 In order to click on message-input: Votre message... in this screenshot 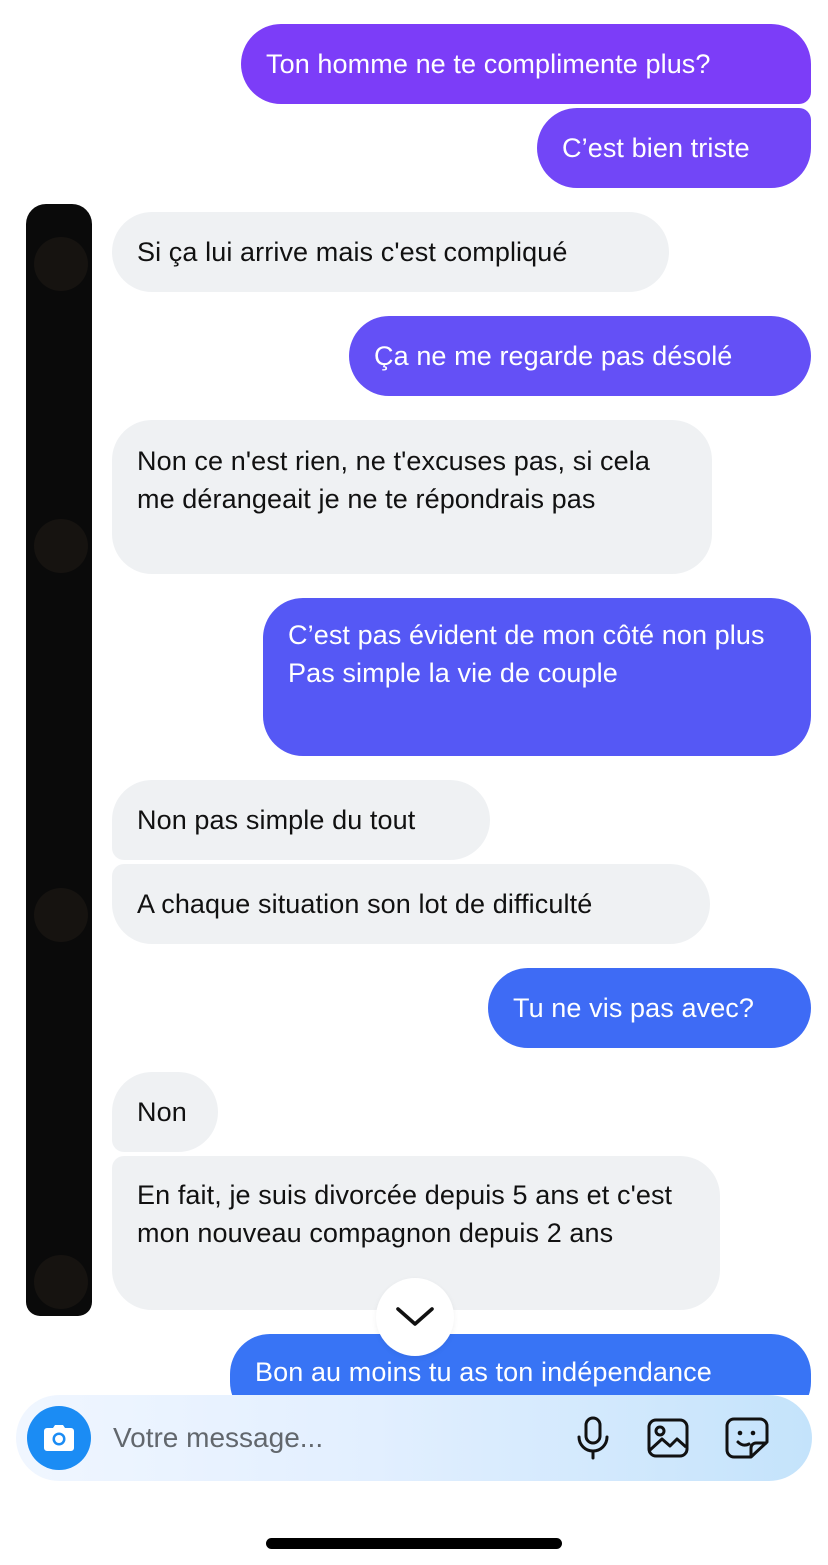, I will do `click(218, 1438)`.